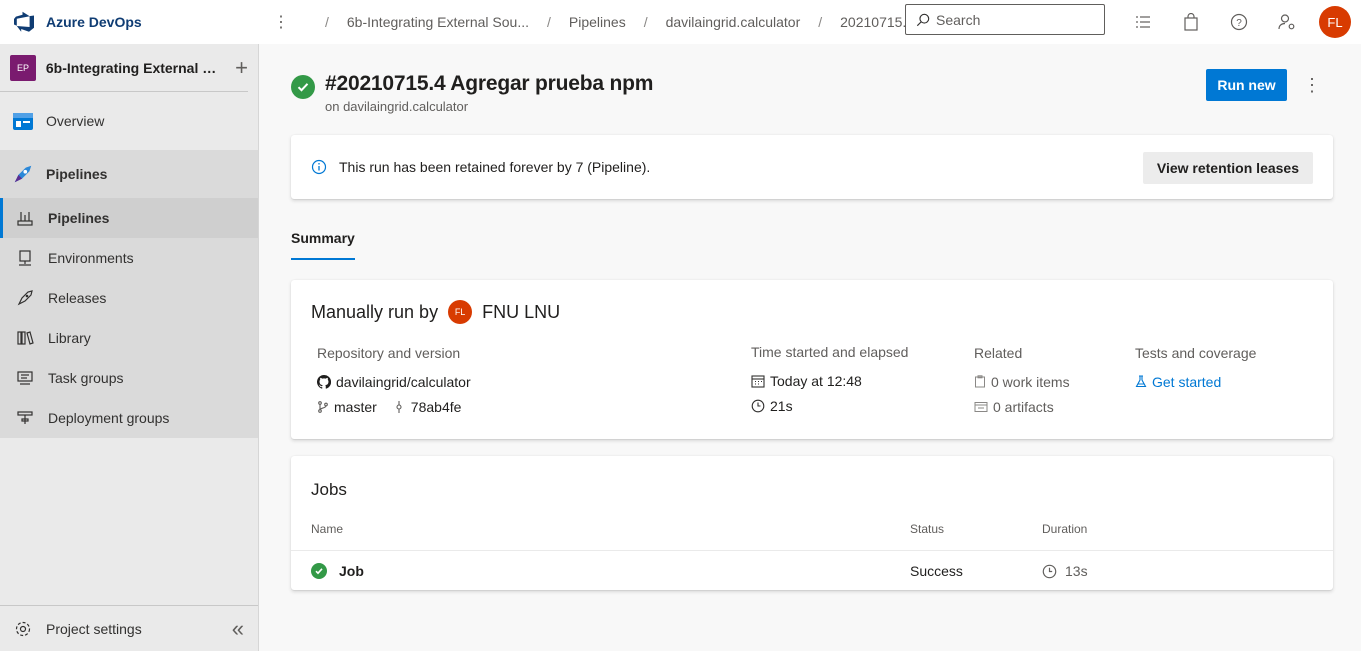 The image size is (1361, 651). I want to click on search-input, so click(1016, 19).